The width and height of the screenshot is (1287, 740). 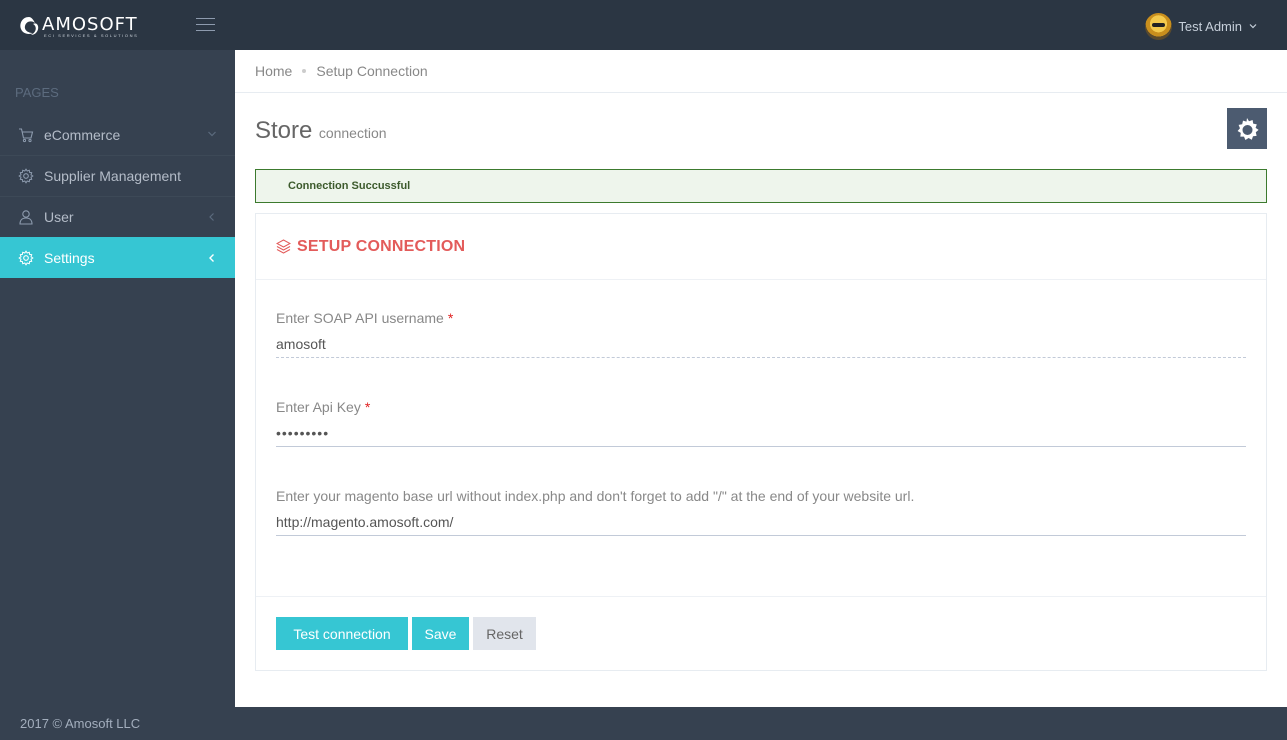 I want to click on logo-mark-icon, so click(x=29, y=26).